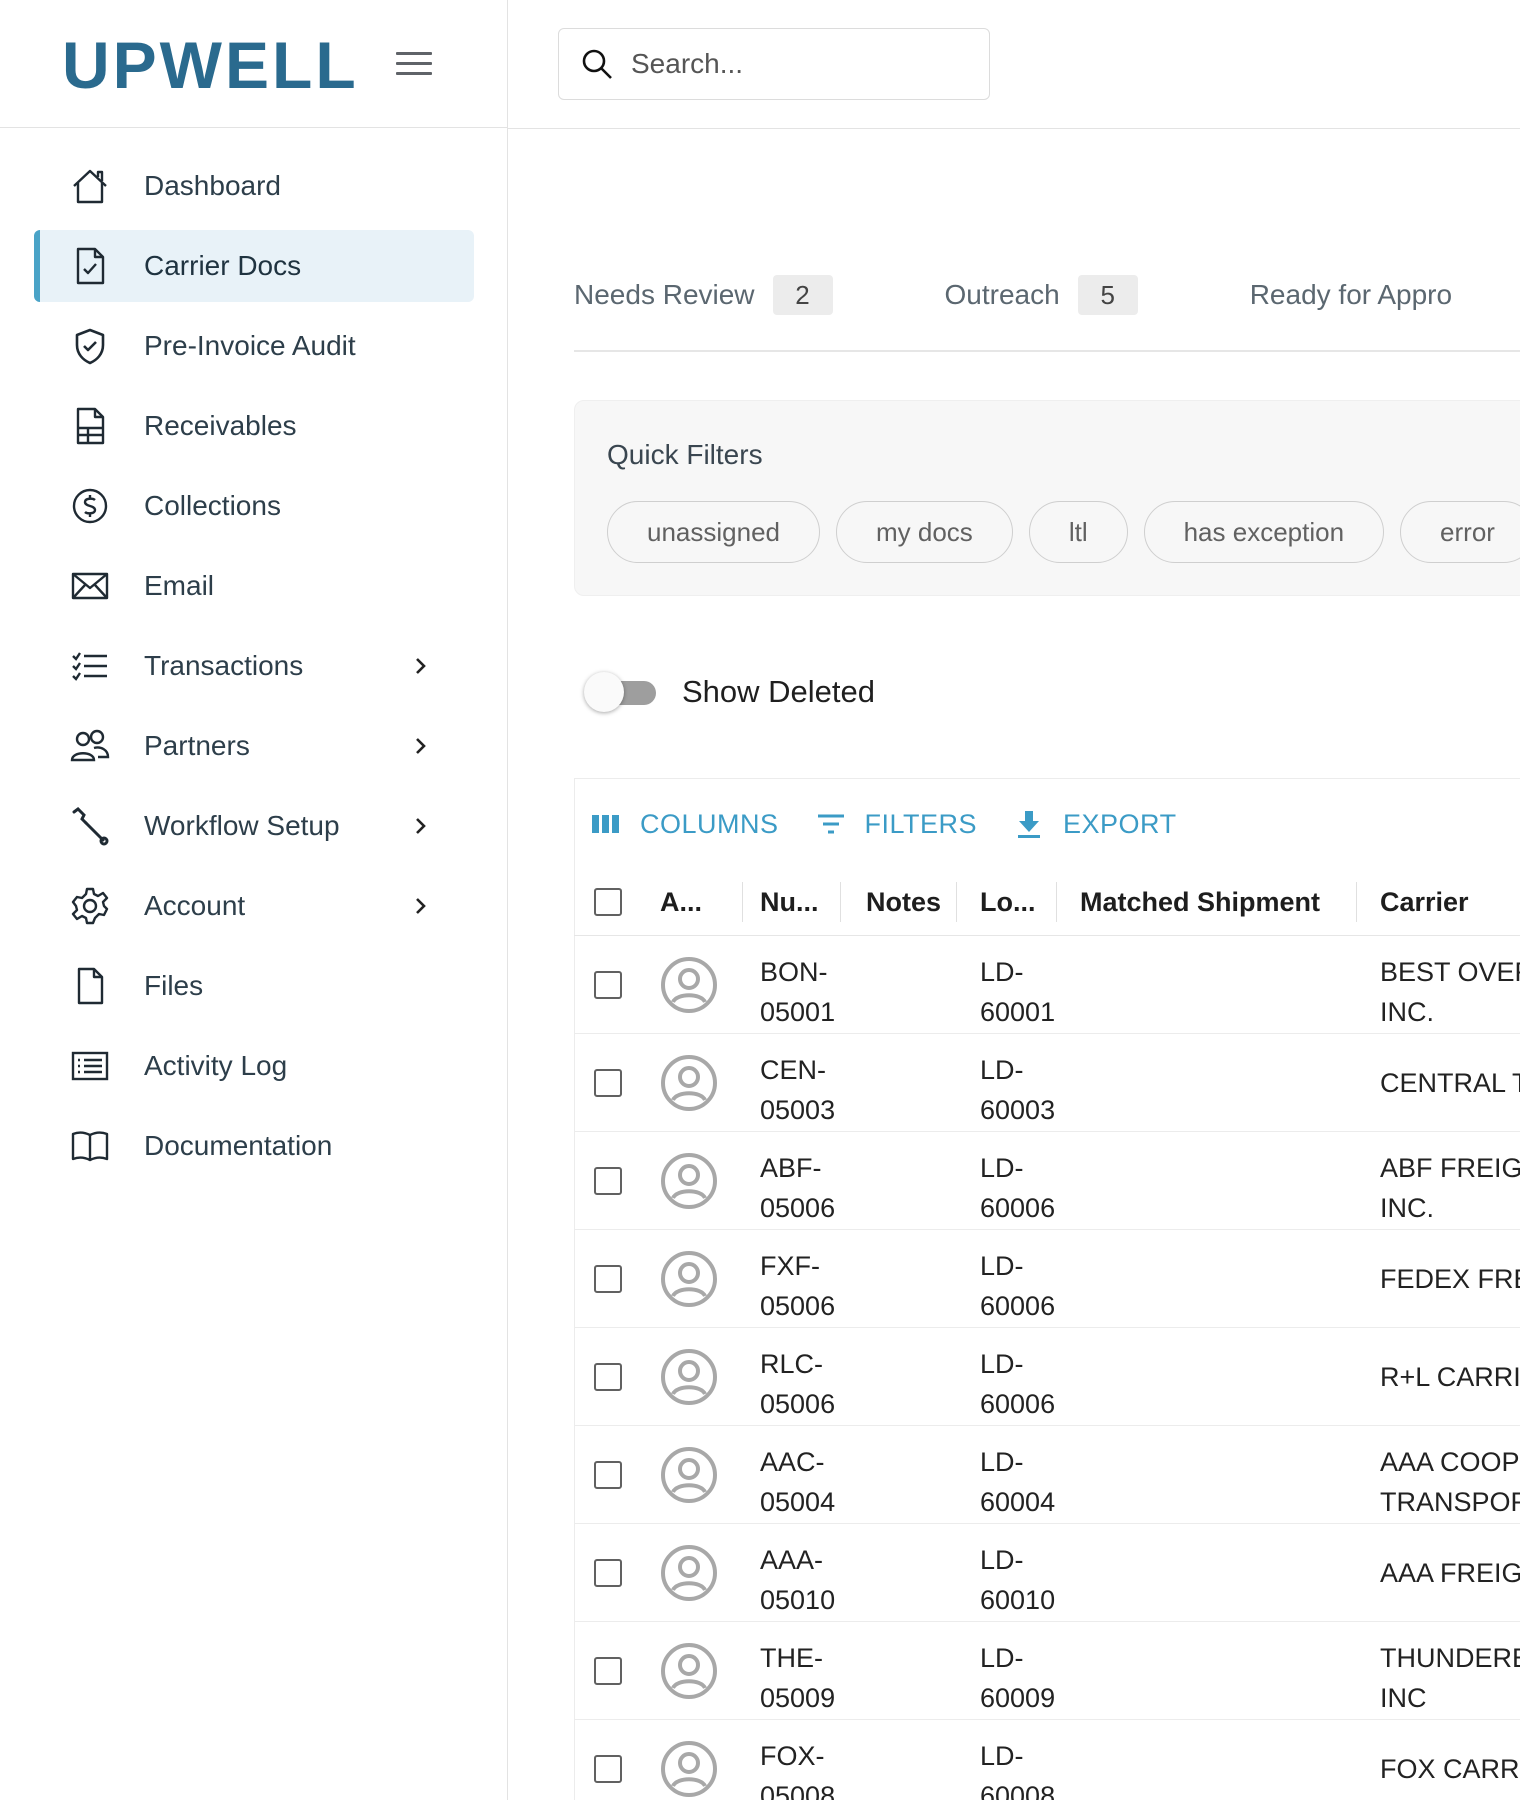 This screenshot has width=1520, height=1800. What do you see at coordinates (1047, 985) in the screenshot?
I see `table-row: BON- 05001 LD- 60001 BEST OVER INC.` at bounding box center [1047, 985].